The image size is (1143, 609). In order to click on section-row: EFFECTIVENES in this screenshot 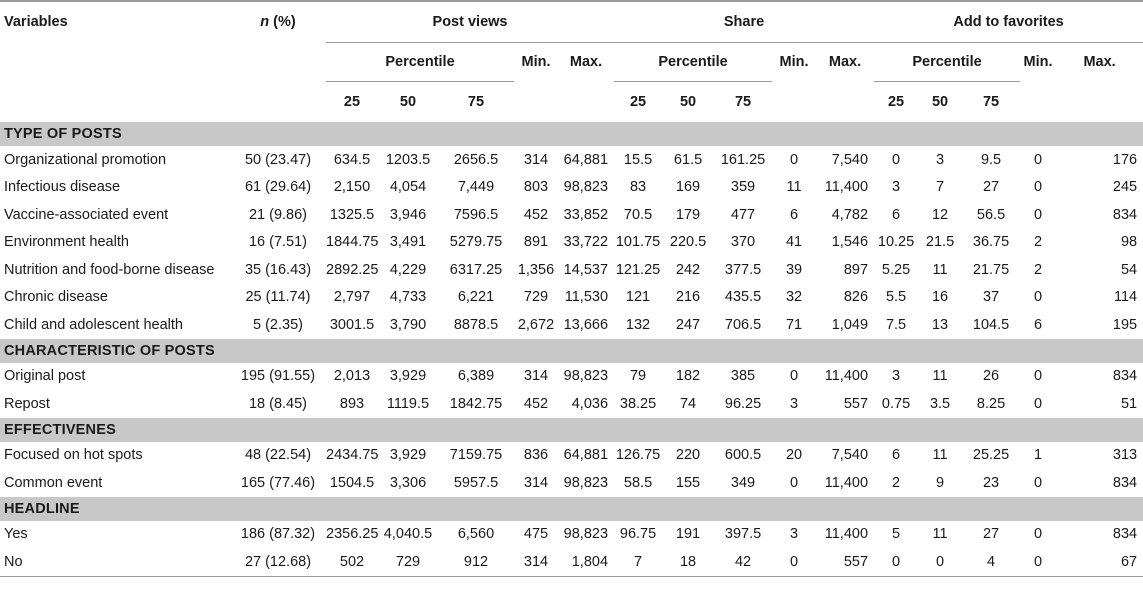, I will do `click(571, 429)`.